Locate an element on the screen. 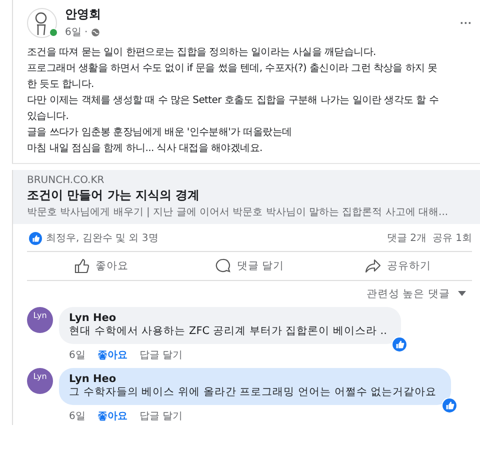 The width and height of the screenshot is (480, 450). post-text-line: 한 듯도 합니다. is located at coordinates (61, 85).